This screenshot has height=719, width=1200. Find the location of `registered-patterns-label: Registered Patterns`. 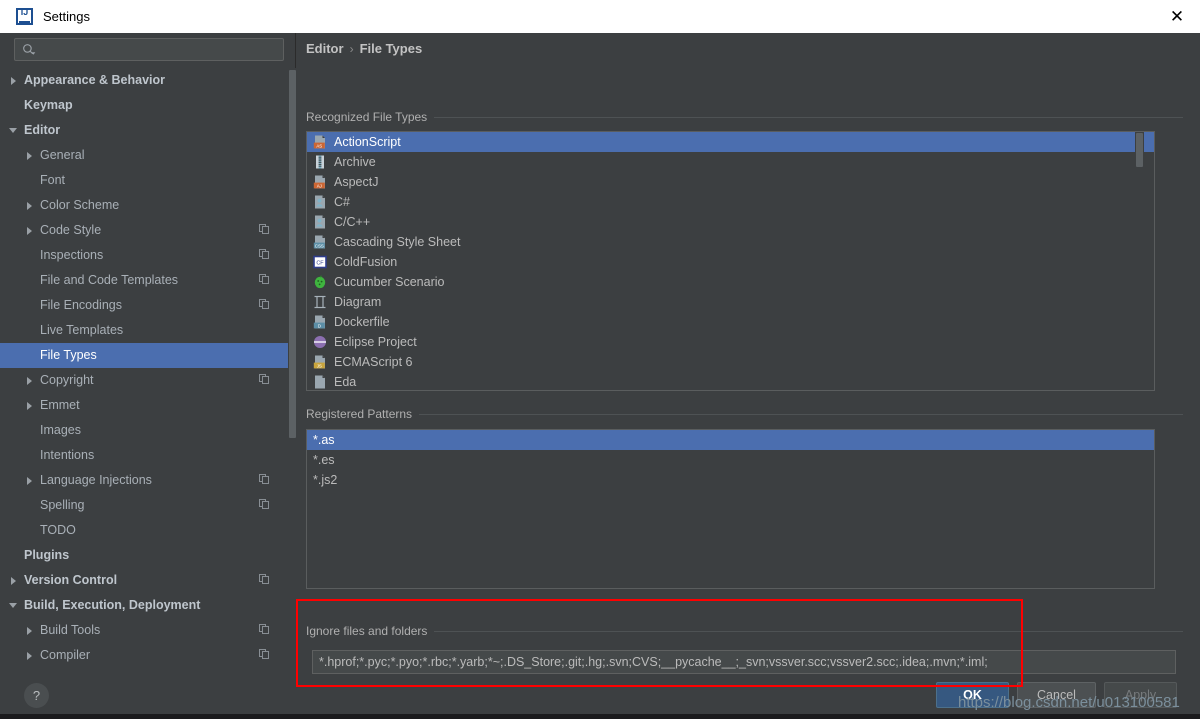

registered-patterns-label: Registered Patterns is located at coordinates (363, 414).